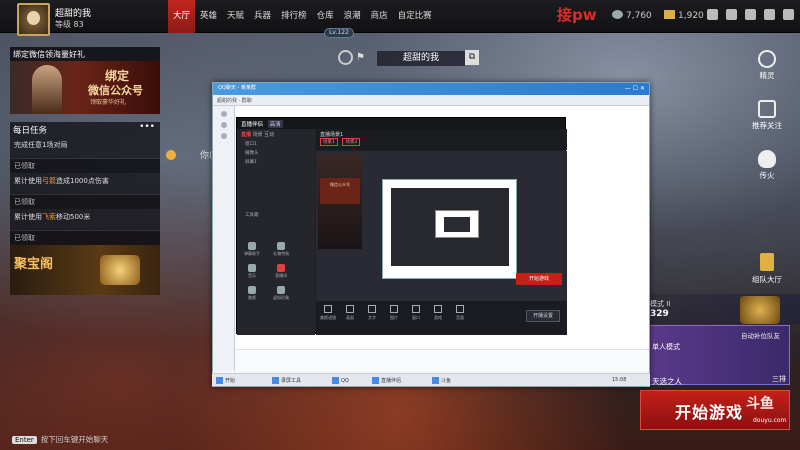  Describe the element at coordinates (276, 144) in the screenshot. I see `source-item: 窗口1` at that location.